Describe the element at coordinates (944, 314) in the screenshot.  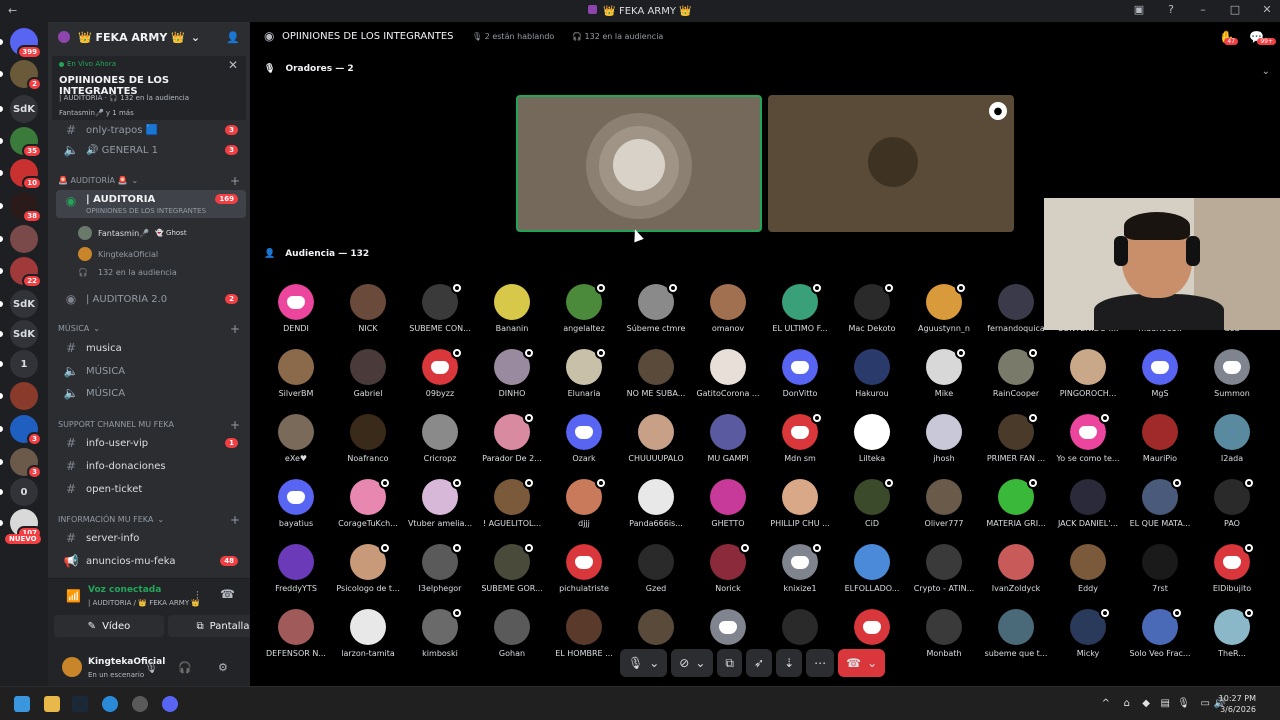
I see `audience-member: Aguustynn_n` at that location.